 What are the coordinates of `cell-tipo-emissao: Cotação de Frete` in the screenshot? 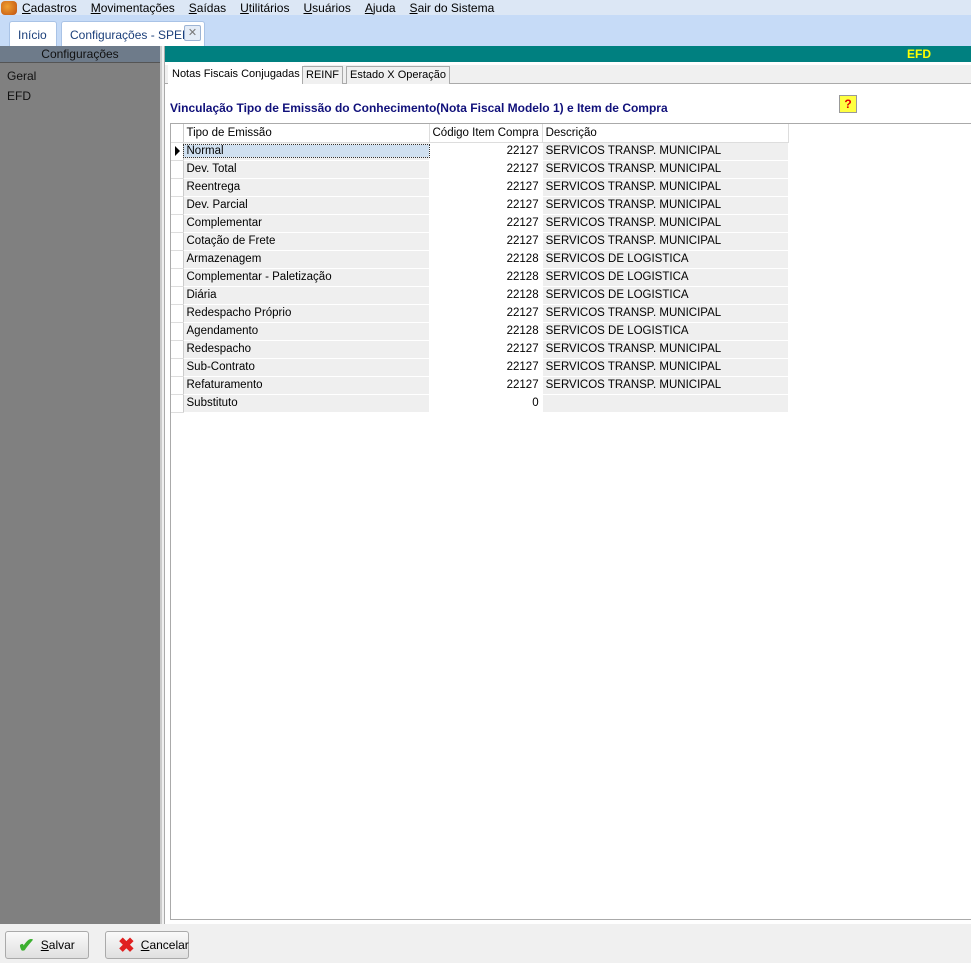 It's located at (306, 241).